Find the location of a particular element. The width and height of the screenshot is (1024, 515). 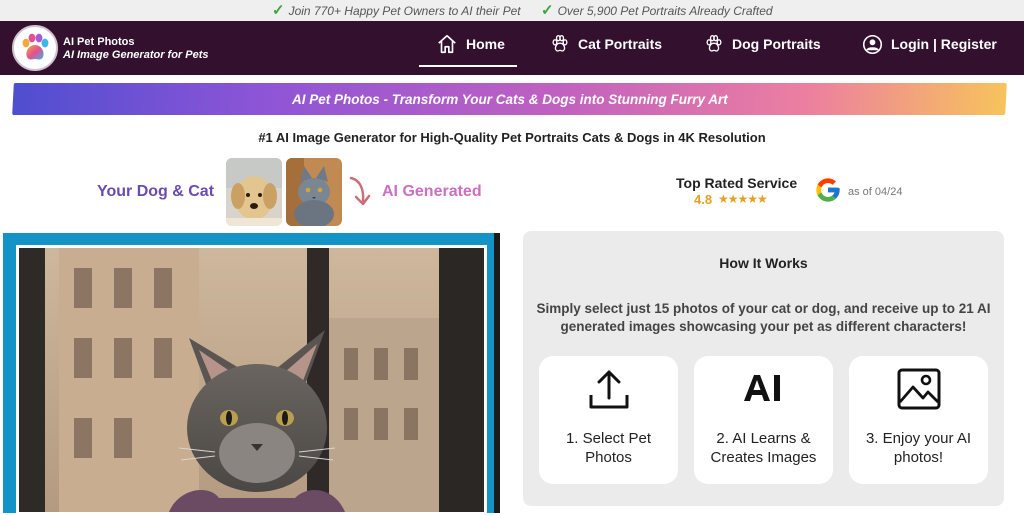

nav-dog-portraits: Dog Portraits is located at coordinates (762, 44).